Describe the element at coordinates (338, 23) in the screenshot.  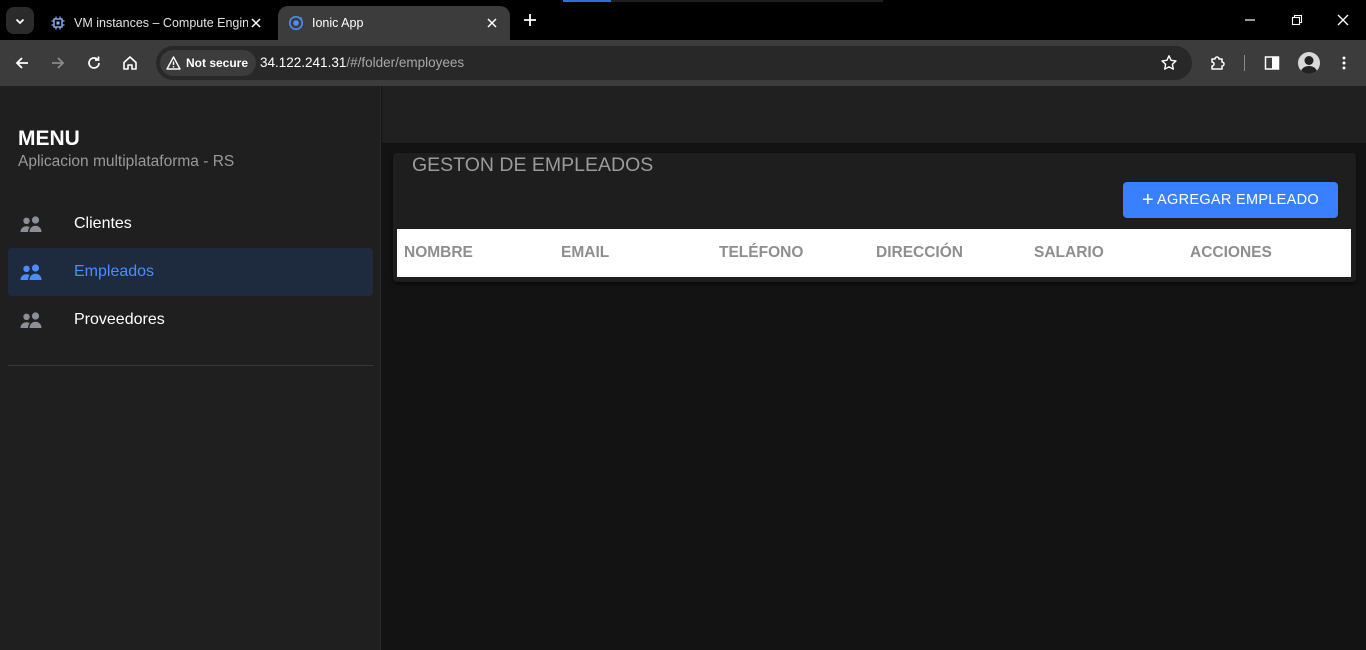
I see `tab-title: Ionic App` at that location.